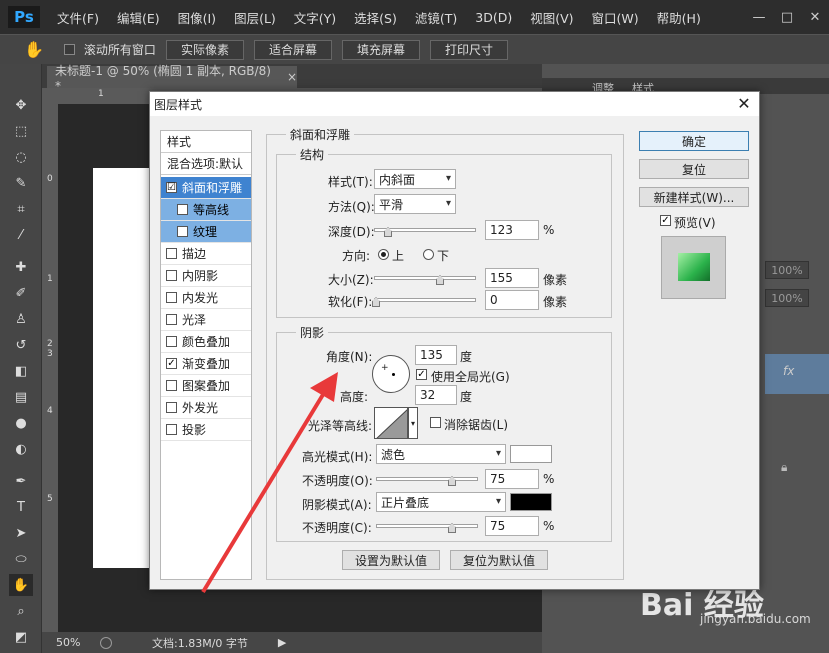  I want to click on styles-header: 样式, so click(206, 142).